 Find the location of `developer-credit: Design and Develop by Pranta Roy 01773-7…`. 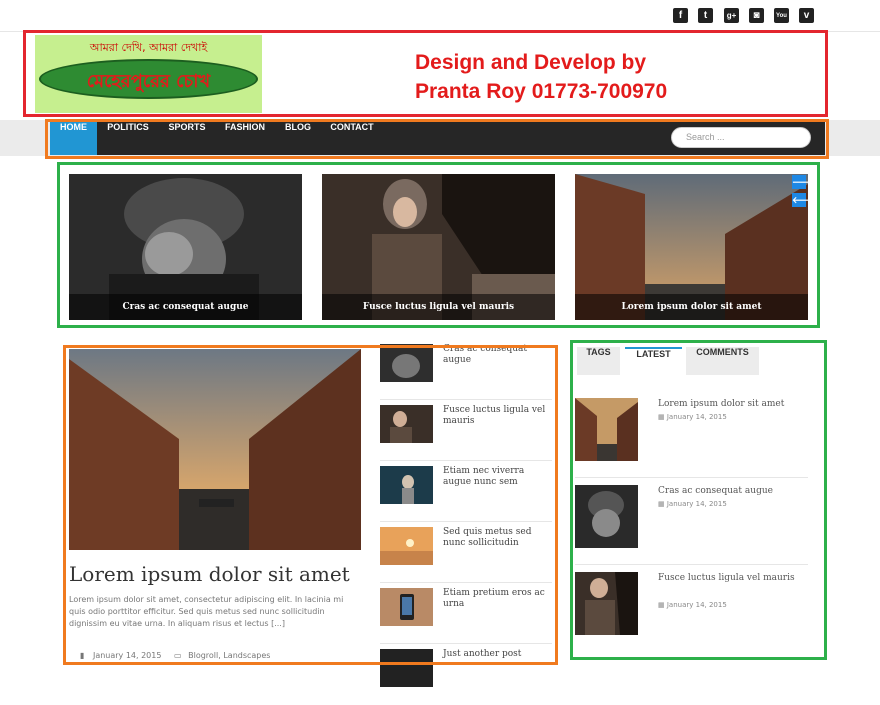

developer-credit: Design and Develop by Pranta Roy 01773-7… is located at coordinates (541, 77).